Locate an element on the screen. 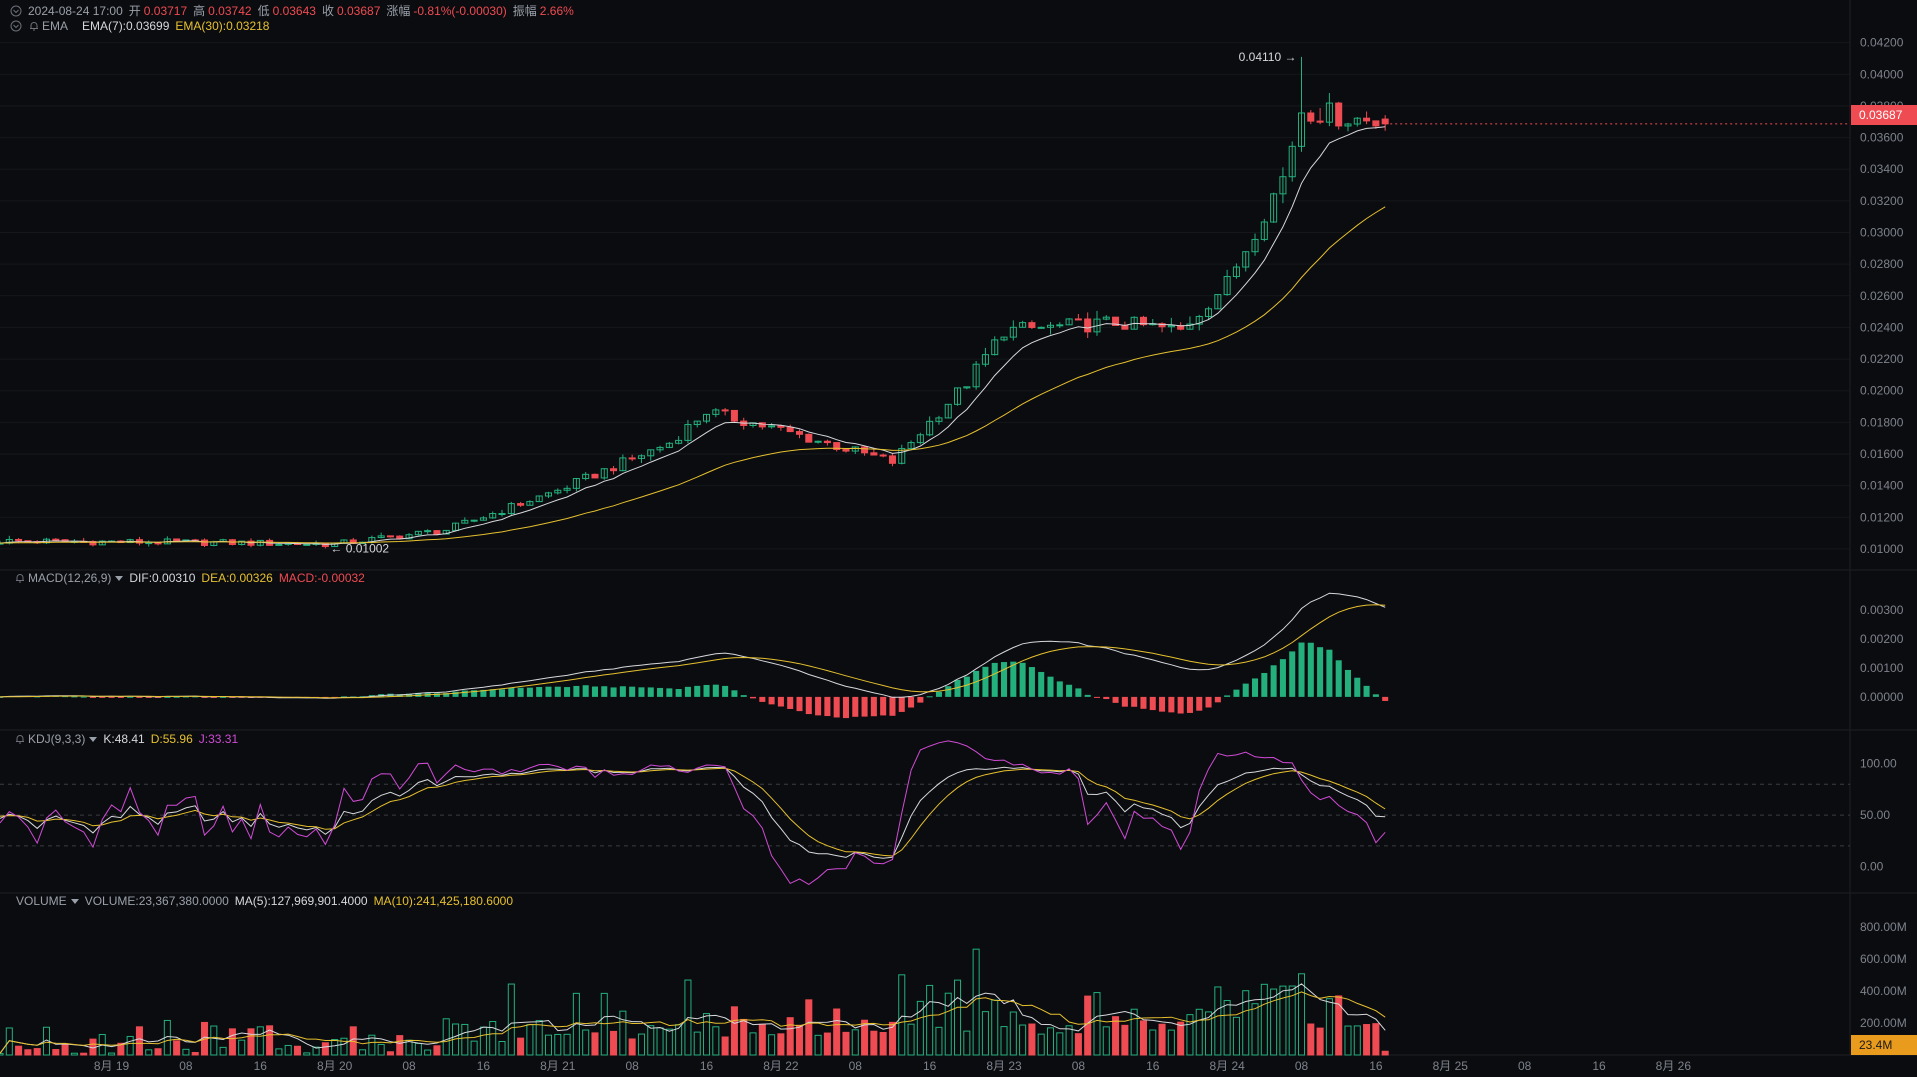 The width and height of the screenshot is (1917, 1077). y-tick-label: 50.00 is located at coordinates (1875, 815).